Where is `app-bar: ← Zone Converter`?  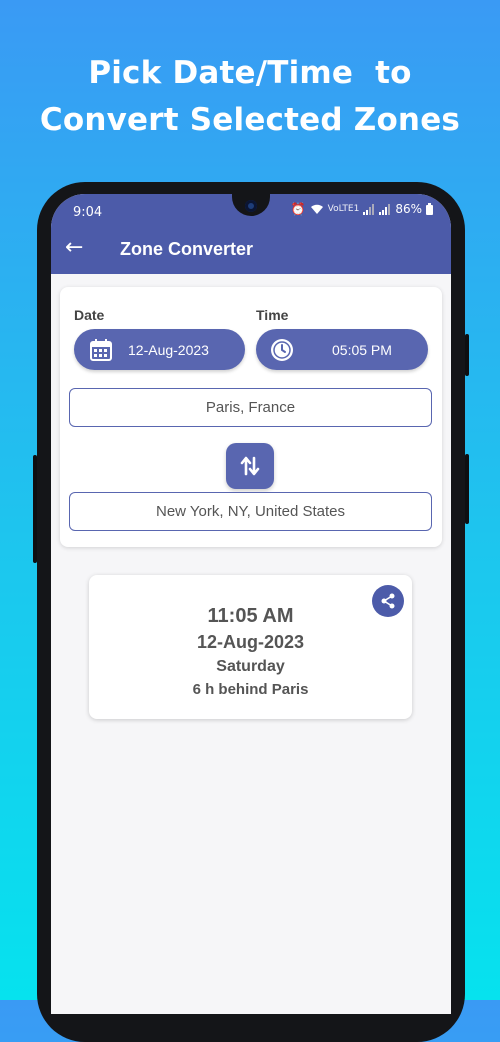 app-bar: ← Zone Converter is located at coordinates (251, 250).